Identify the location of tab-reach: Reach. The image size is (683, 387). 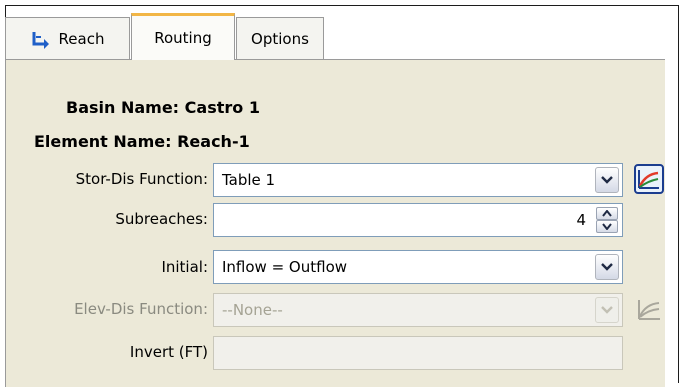
(67, 38).